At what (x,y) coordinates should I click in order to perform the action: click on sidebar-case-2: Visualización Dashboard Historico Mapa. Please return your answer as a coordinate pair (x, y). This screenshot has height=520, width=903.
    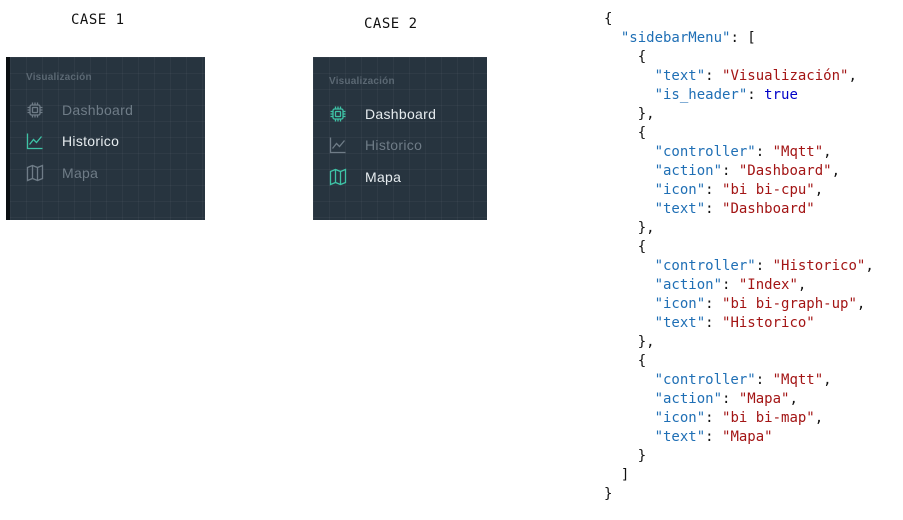
    Looking at the image, I should click on (400, 138).